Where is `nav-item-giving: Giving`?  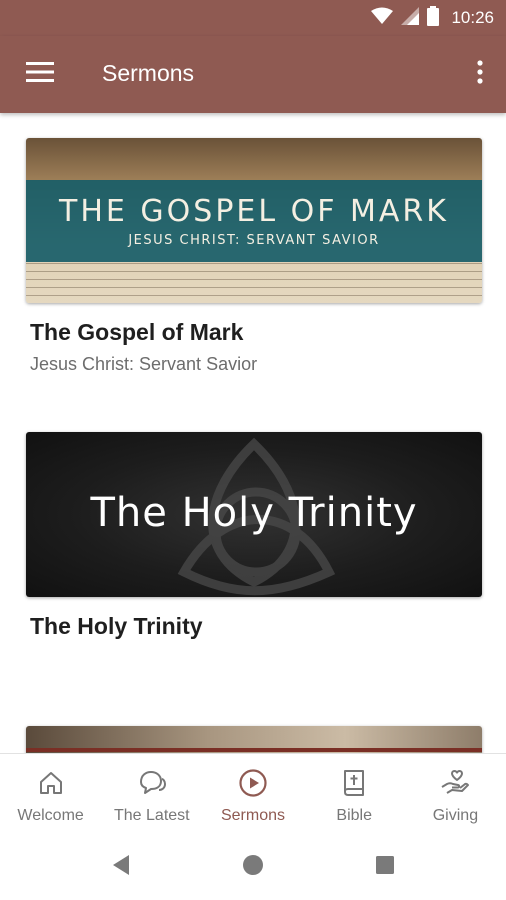 nav-item-giving: Giving is located at coordinates (455, 794).